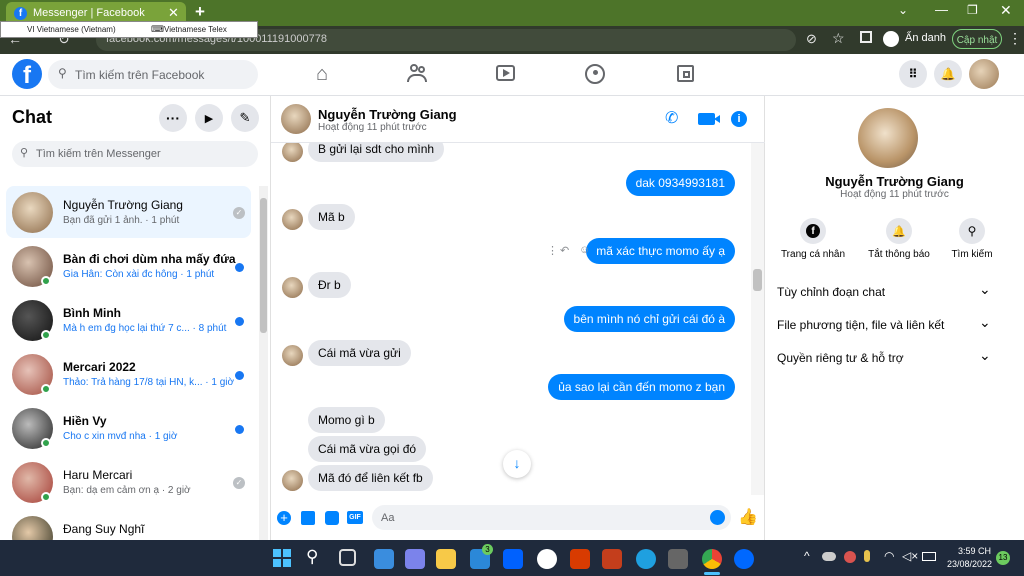 The height and width of the screenshot is (576, 1024). Describe the element at coordinates (263, 265) in the screenshot. I see `sidebar-scrollbar-thumb` at that location.